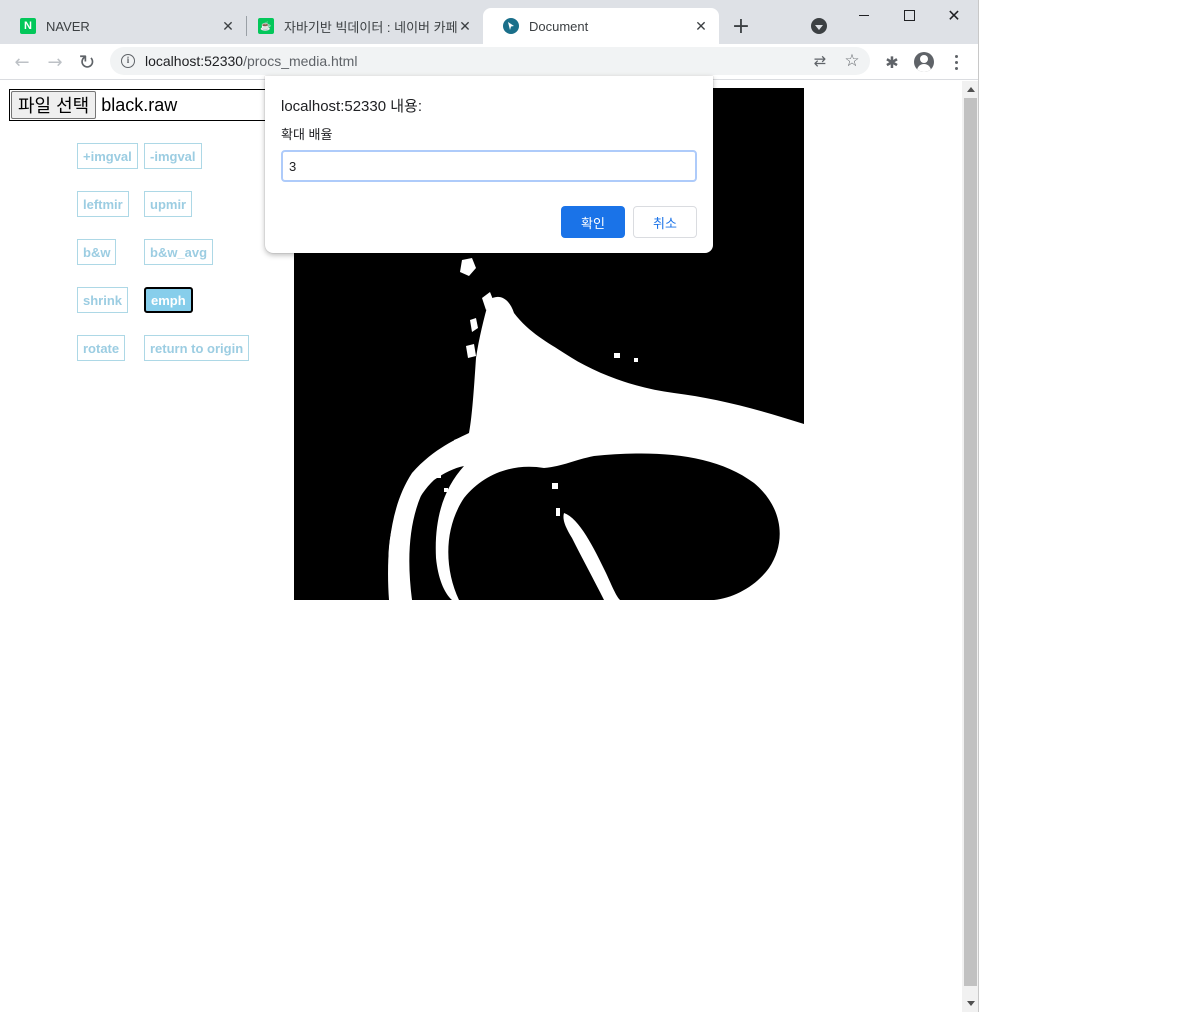  What do you see at coordinates (970, 1003) in the screenshot?
I see `scroll-down-icon` at bounding box center [970, 1003].